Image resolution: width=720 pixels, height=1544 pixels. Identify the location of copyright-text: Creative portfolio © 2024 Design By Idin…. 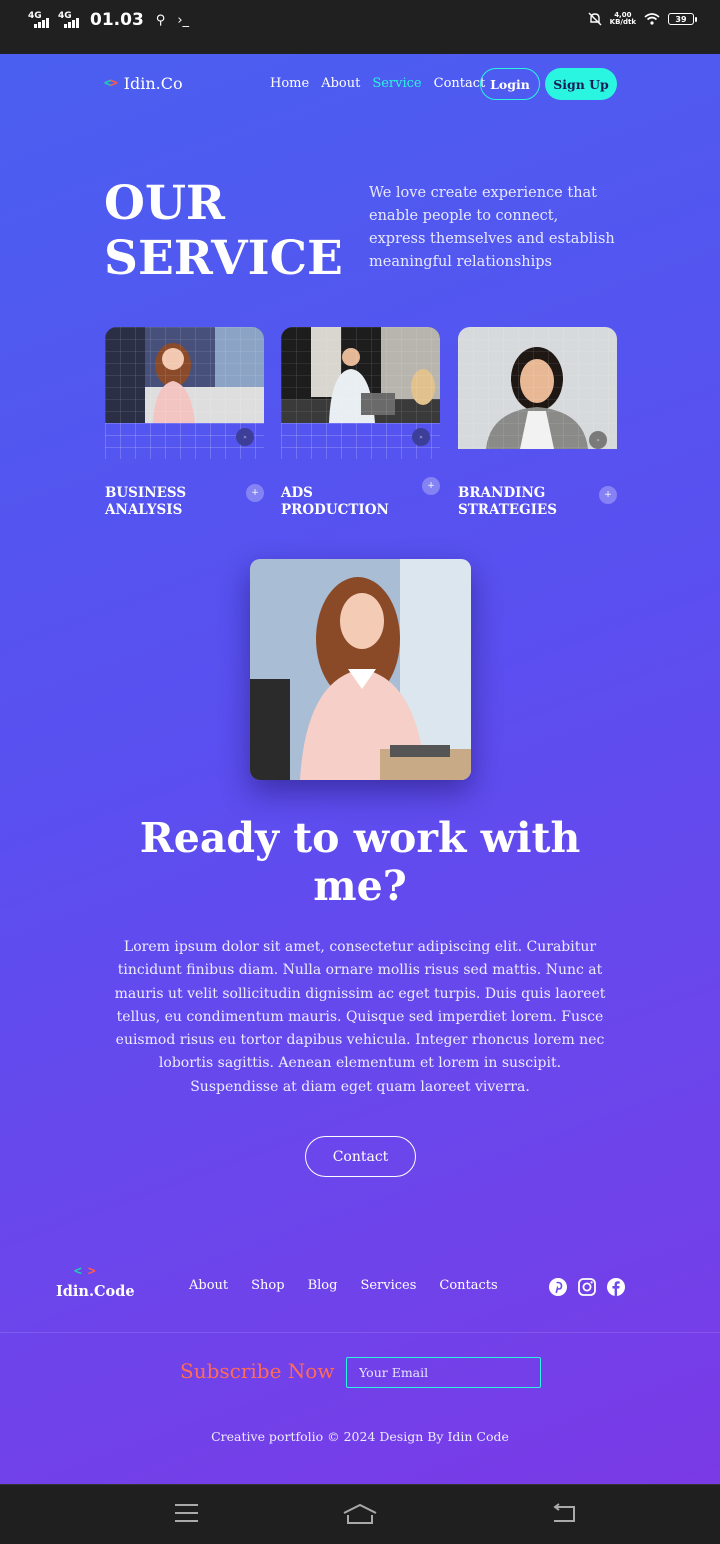
(360, 1436).